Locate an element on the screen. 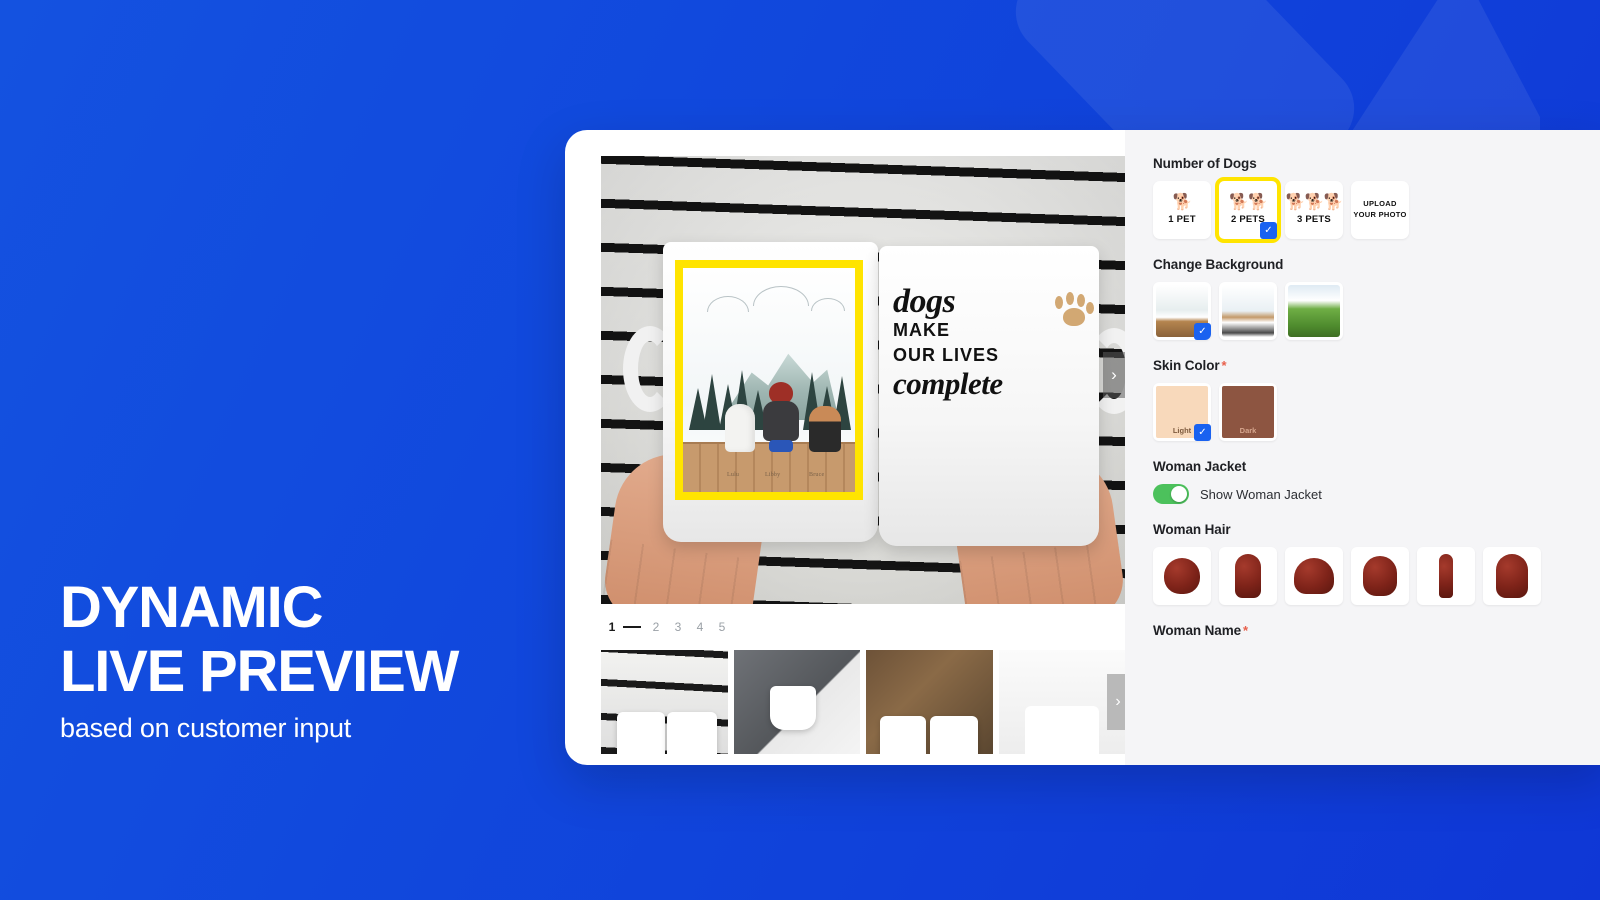 The image size is (1600, 900). show-woman-jacket-label: Show Woman Jacket is located at coordinates (1261, 494).